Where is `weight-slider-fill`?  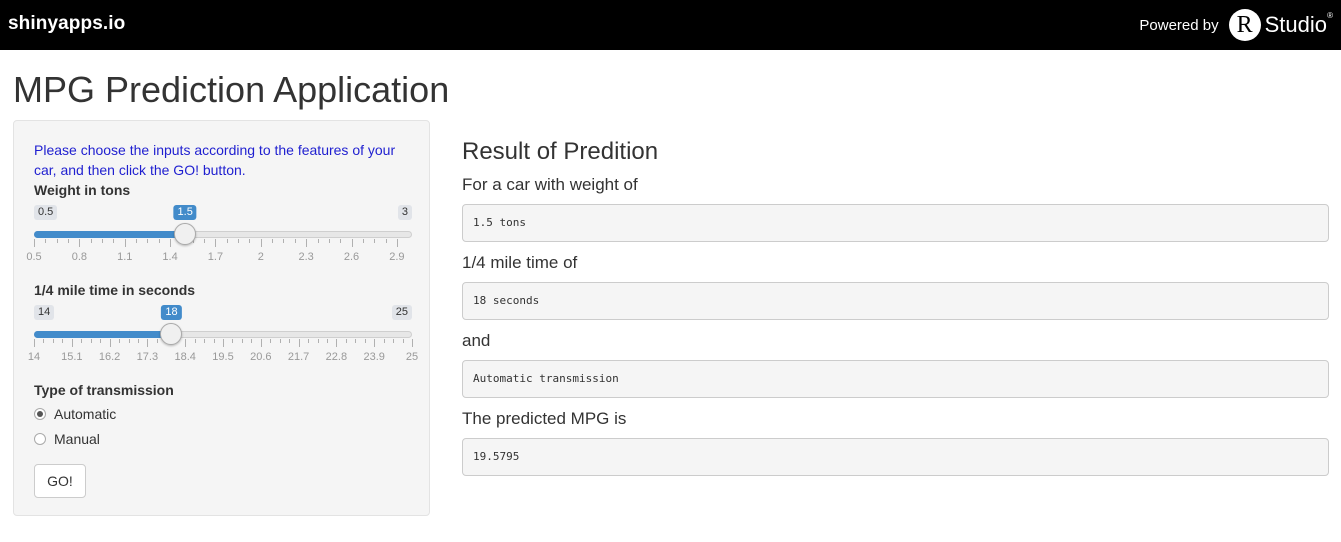
weight-slider-fill is located at coordinates (110, 234).